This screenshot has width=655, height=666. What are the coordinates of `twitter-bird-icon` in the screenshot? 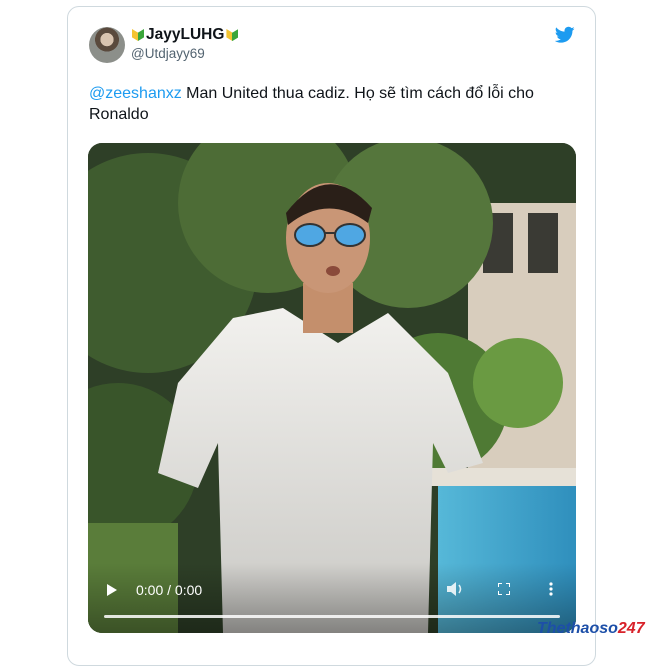 It's located at (565, 35).